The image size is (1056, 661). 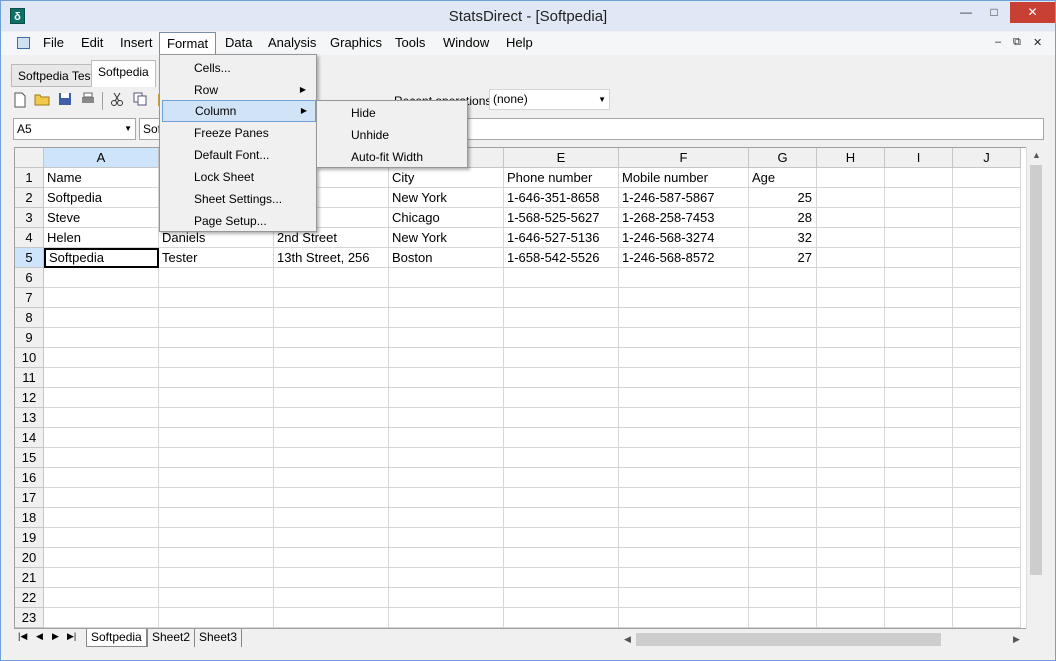 I want to click on horizontal-scrollbar: ◀ ▶, so click(x=823, y=639).